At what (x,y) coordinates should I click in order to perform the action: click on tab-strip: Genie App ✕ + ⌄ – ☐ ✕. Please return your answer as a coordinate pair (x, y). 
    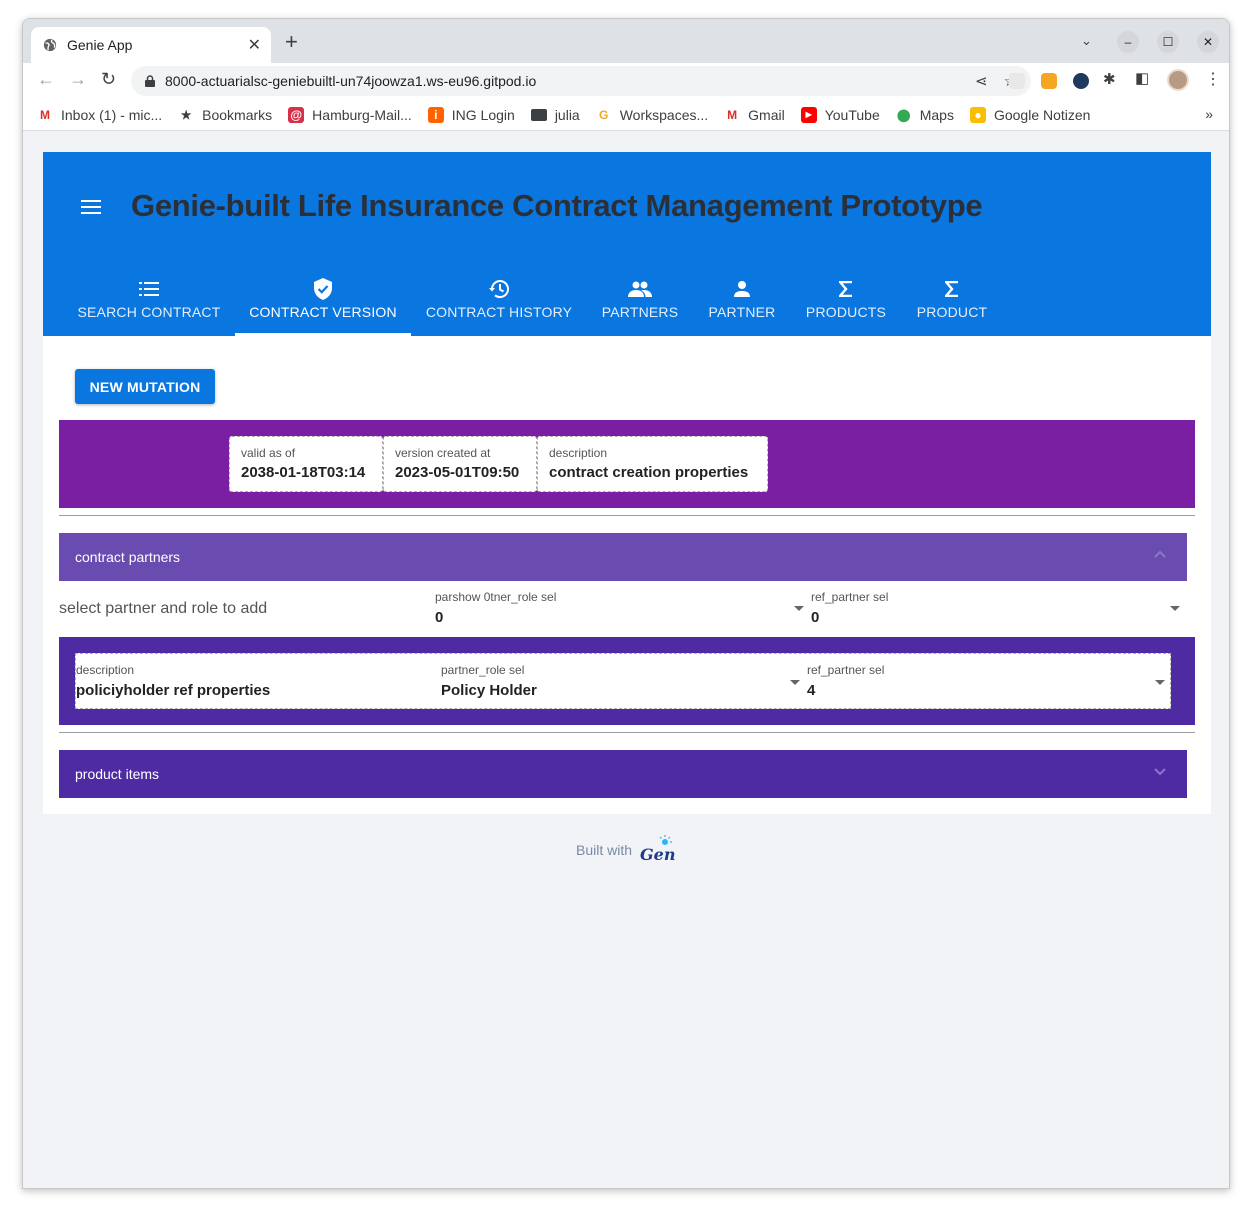
    Looking at the image, I should click on (626, 41).